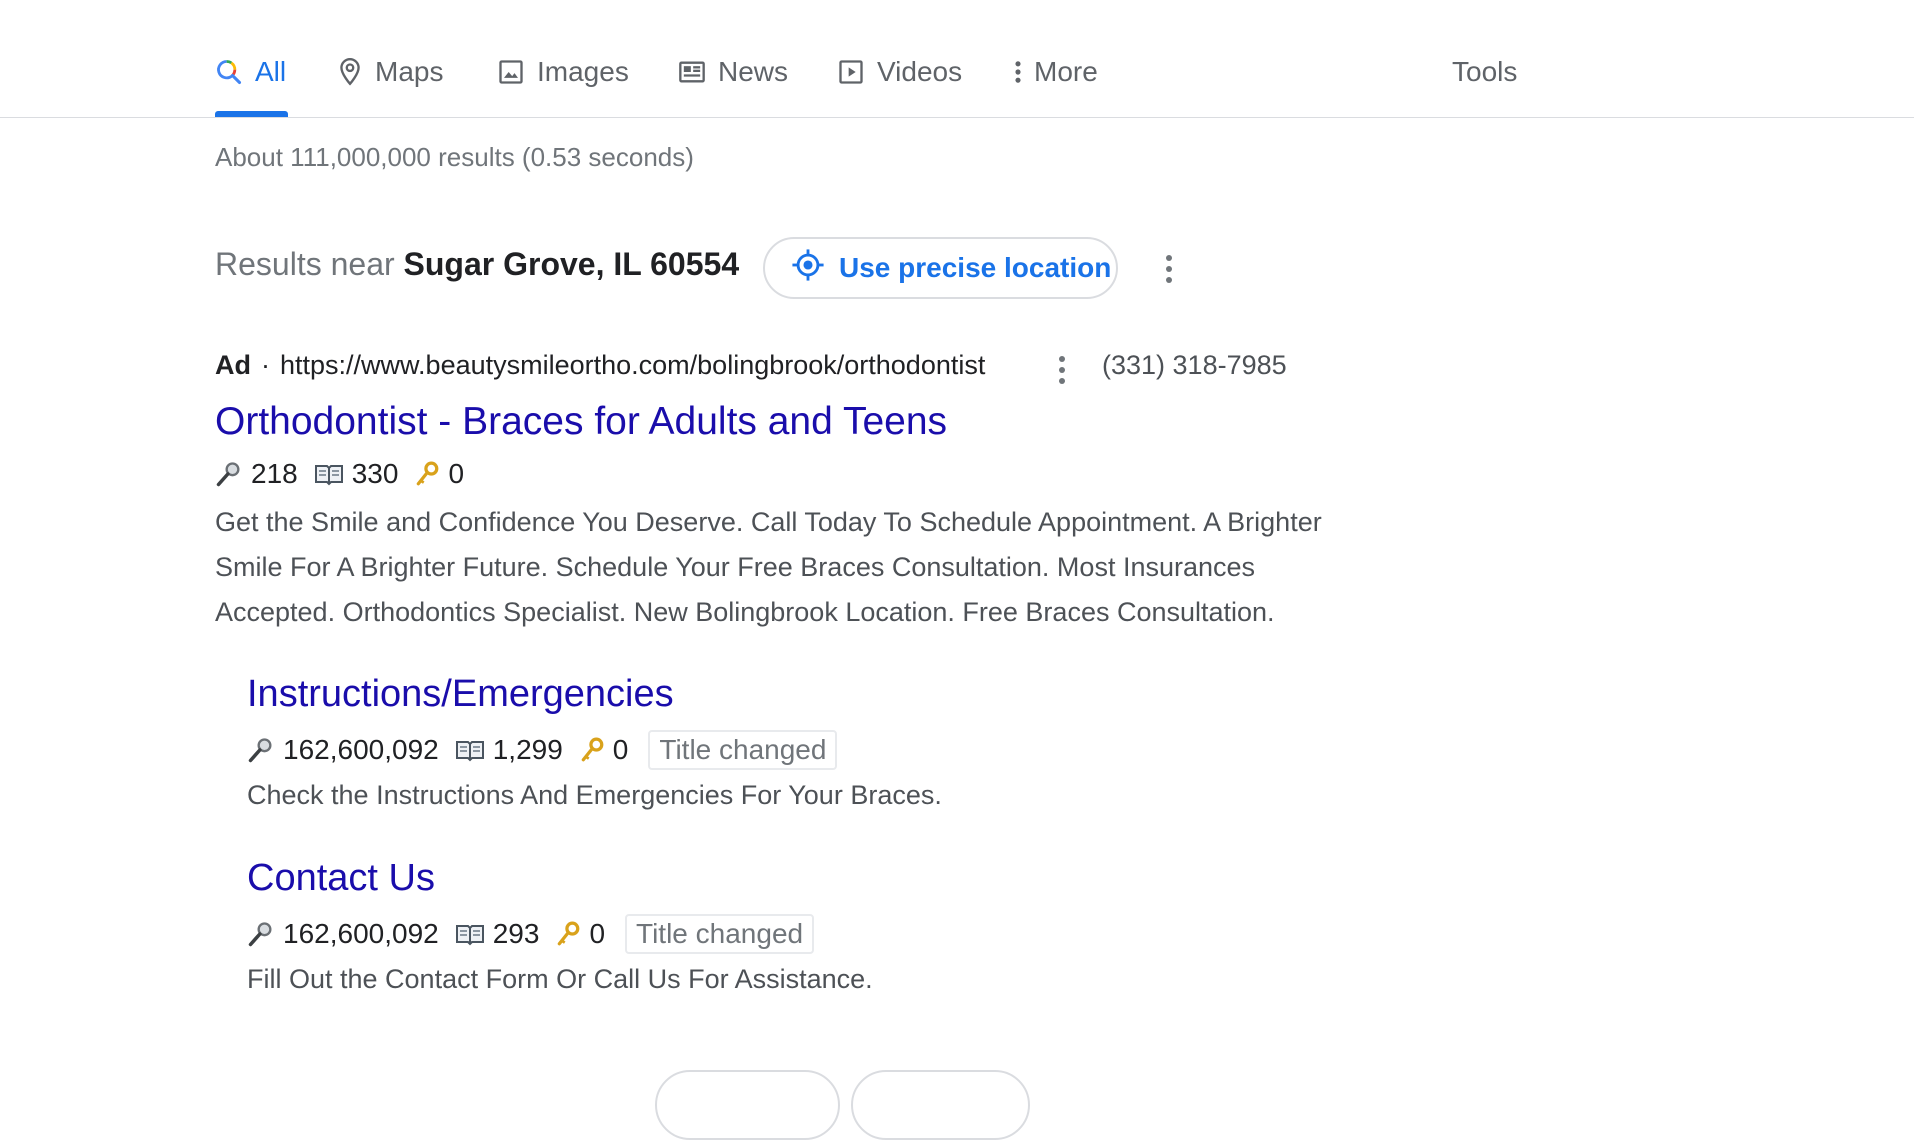  I want to click on book-metric-value: 293, so click(516, 933).